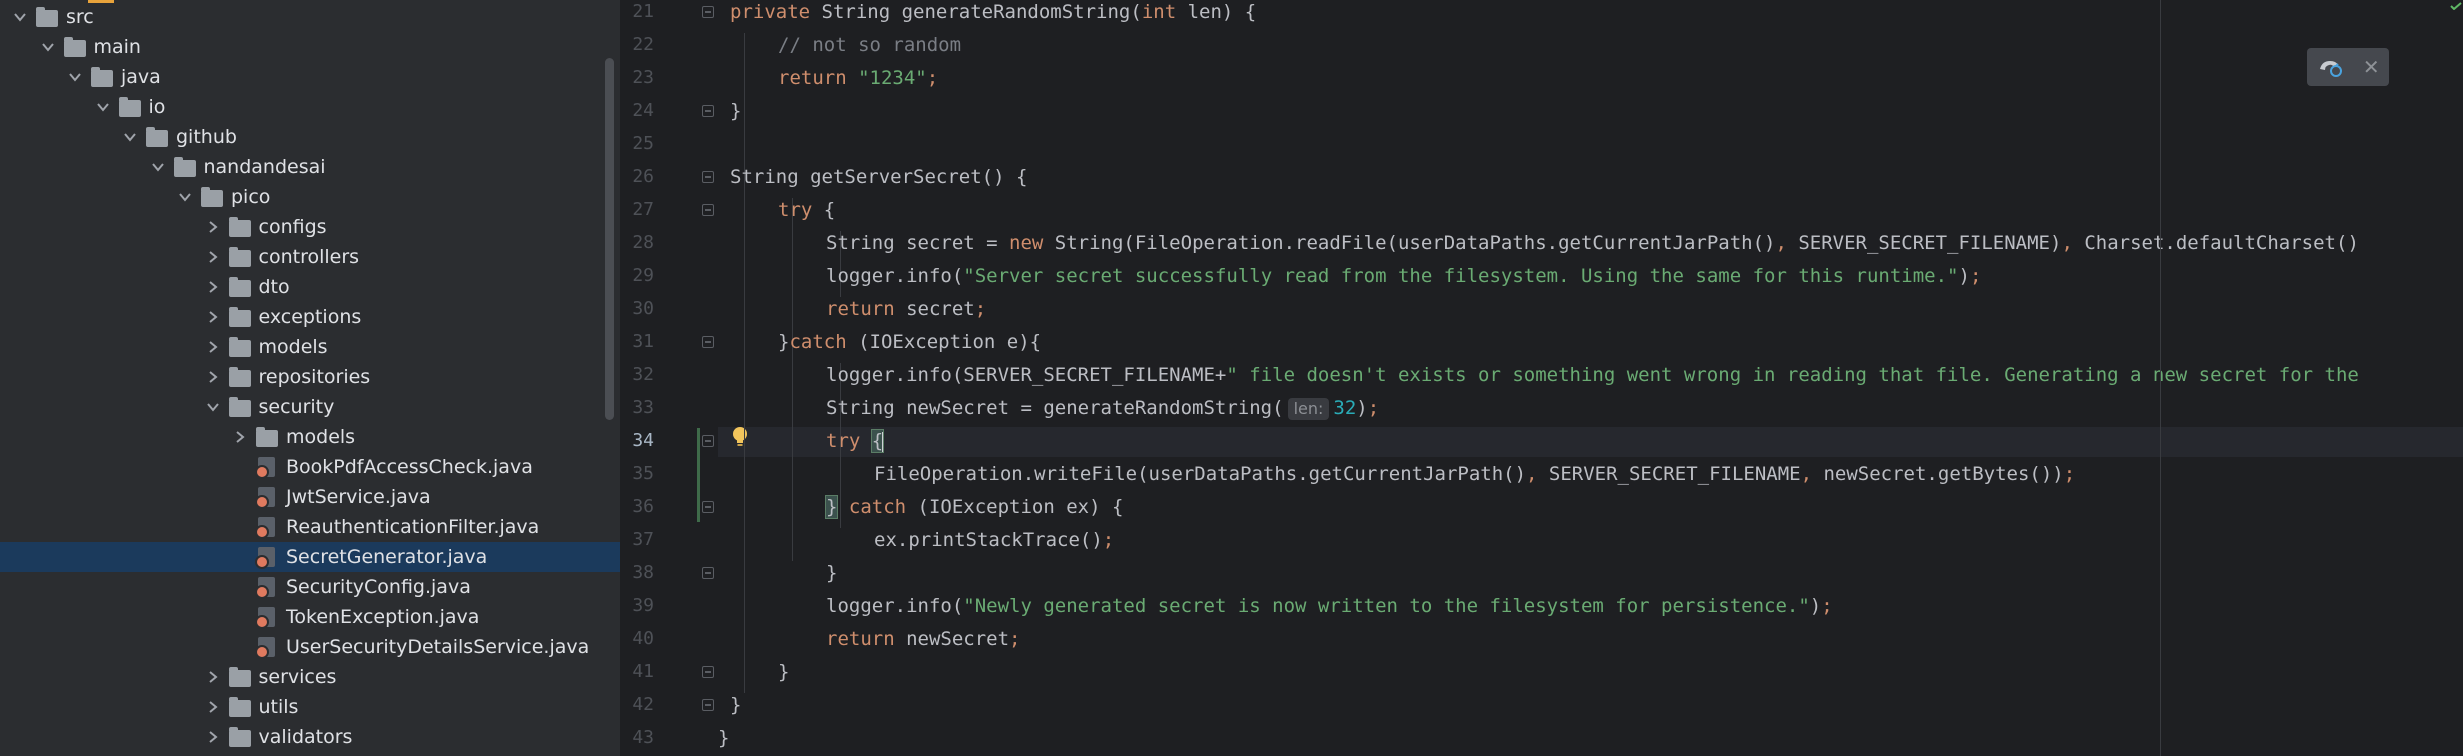 The width and height of the screenshot is (2463, 756). What do you see at coordinates (310, 407) in the screenshot?
I see `tree-item-folder: security` at bounding box center [310, 407].